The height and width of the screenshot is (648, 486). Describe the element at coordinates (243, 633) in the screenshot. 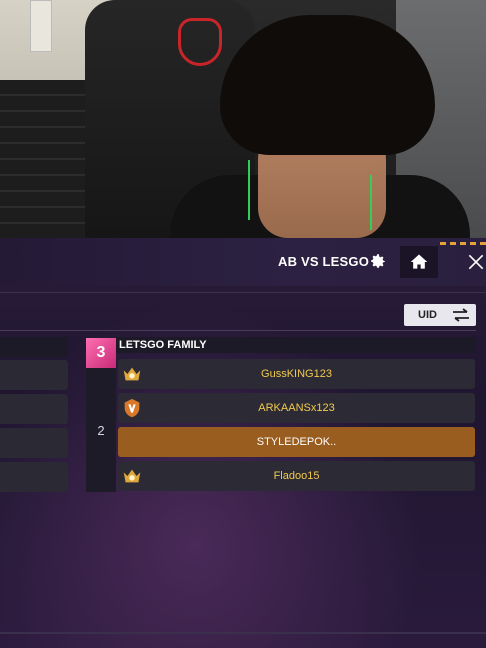

I see `bottom-divider` at that location.